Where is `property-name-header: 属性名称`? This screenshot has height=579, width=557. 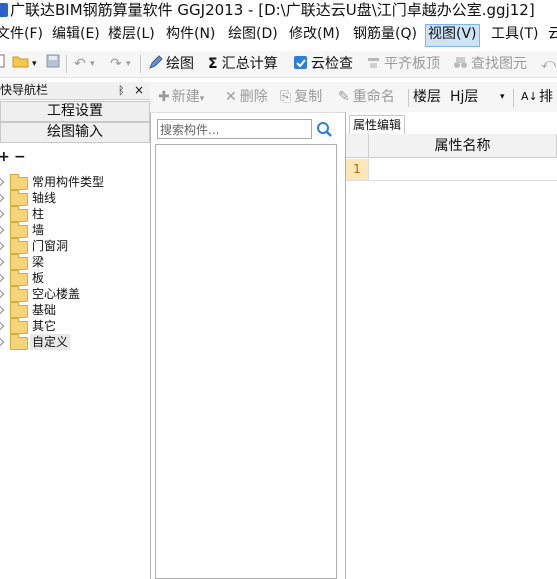 property-name-header: 属性名称 is located at coordinates (463, 146).